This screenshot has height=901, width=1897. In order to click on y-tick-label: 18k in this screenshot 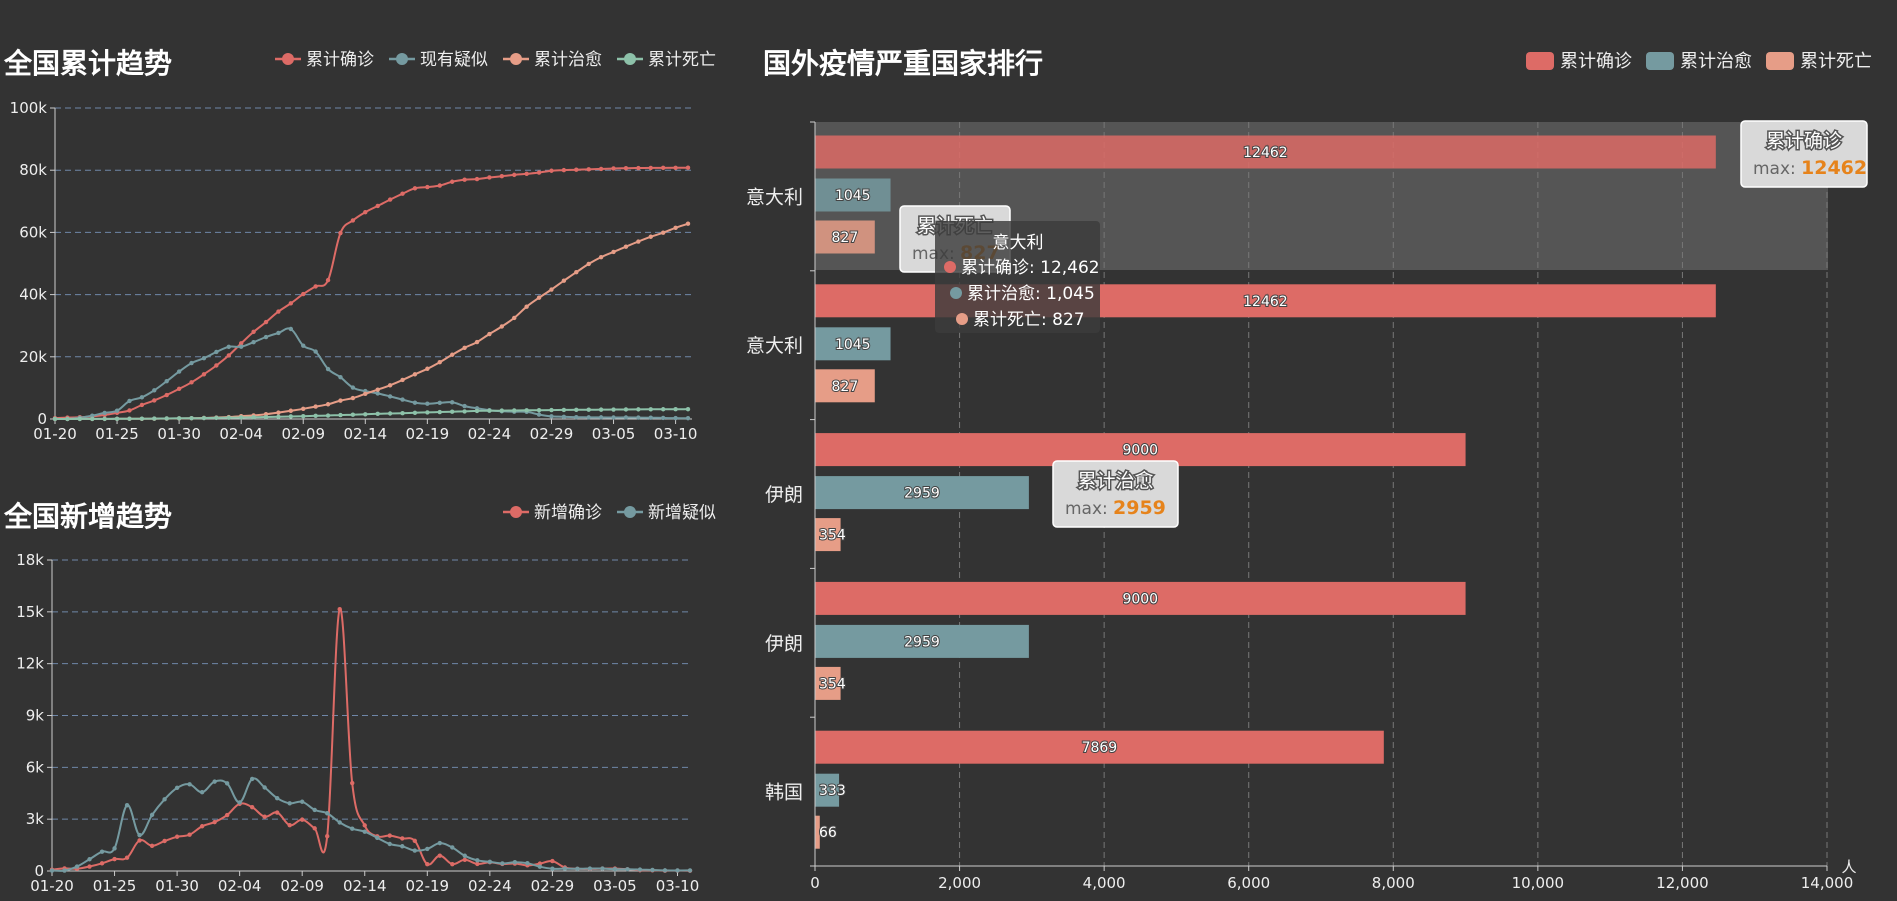, I will do `click(30, 560)`.